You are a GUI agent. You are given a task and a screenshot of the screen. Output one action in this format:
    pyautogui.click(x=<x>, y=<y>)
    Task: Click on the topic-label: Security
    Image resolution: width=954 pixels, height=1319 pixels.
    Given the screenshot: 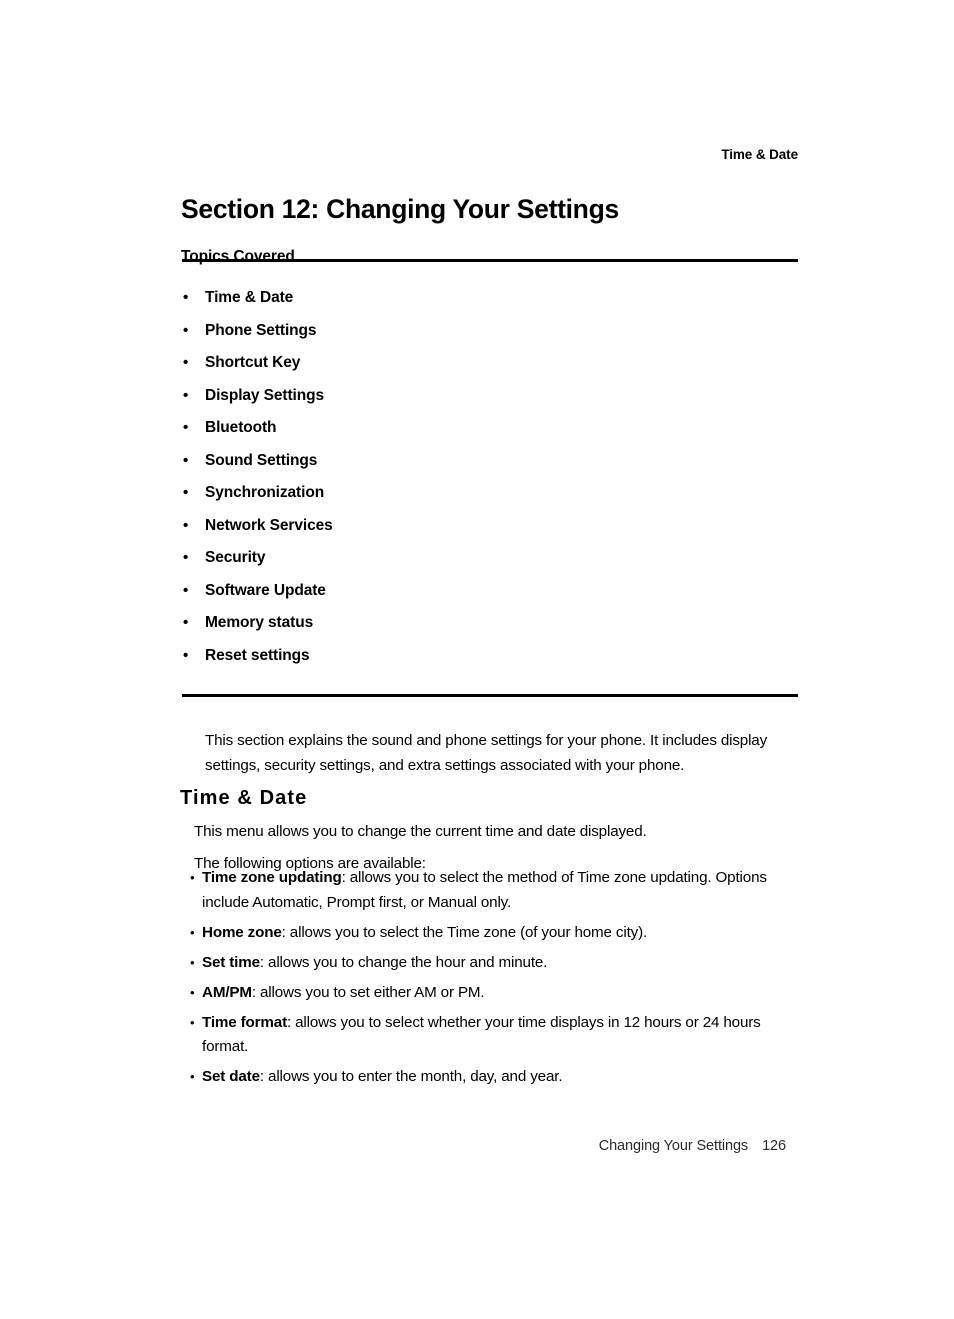 What is the action you would take?
    pyautogui.click(x=235, y=558)
    